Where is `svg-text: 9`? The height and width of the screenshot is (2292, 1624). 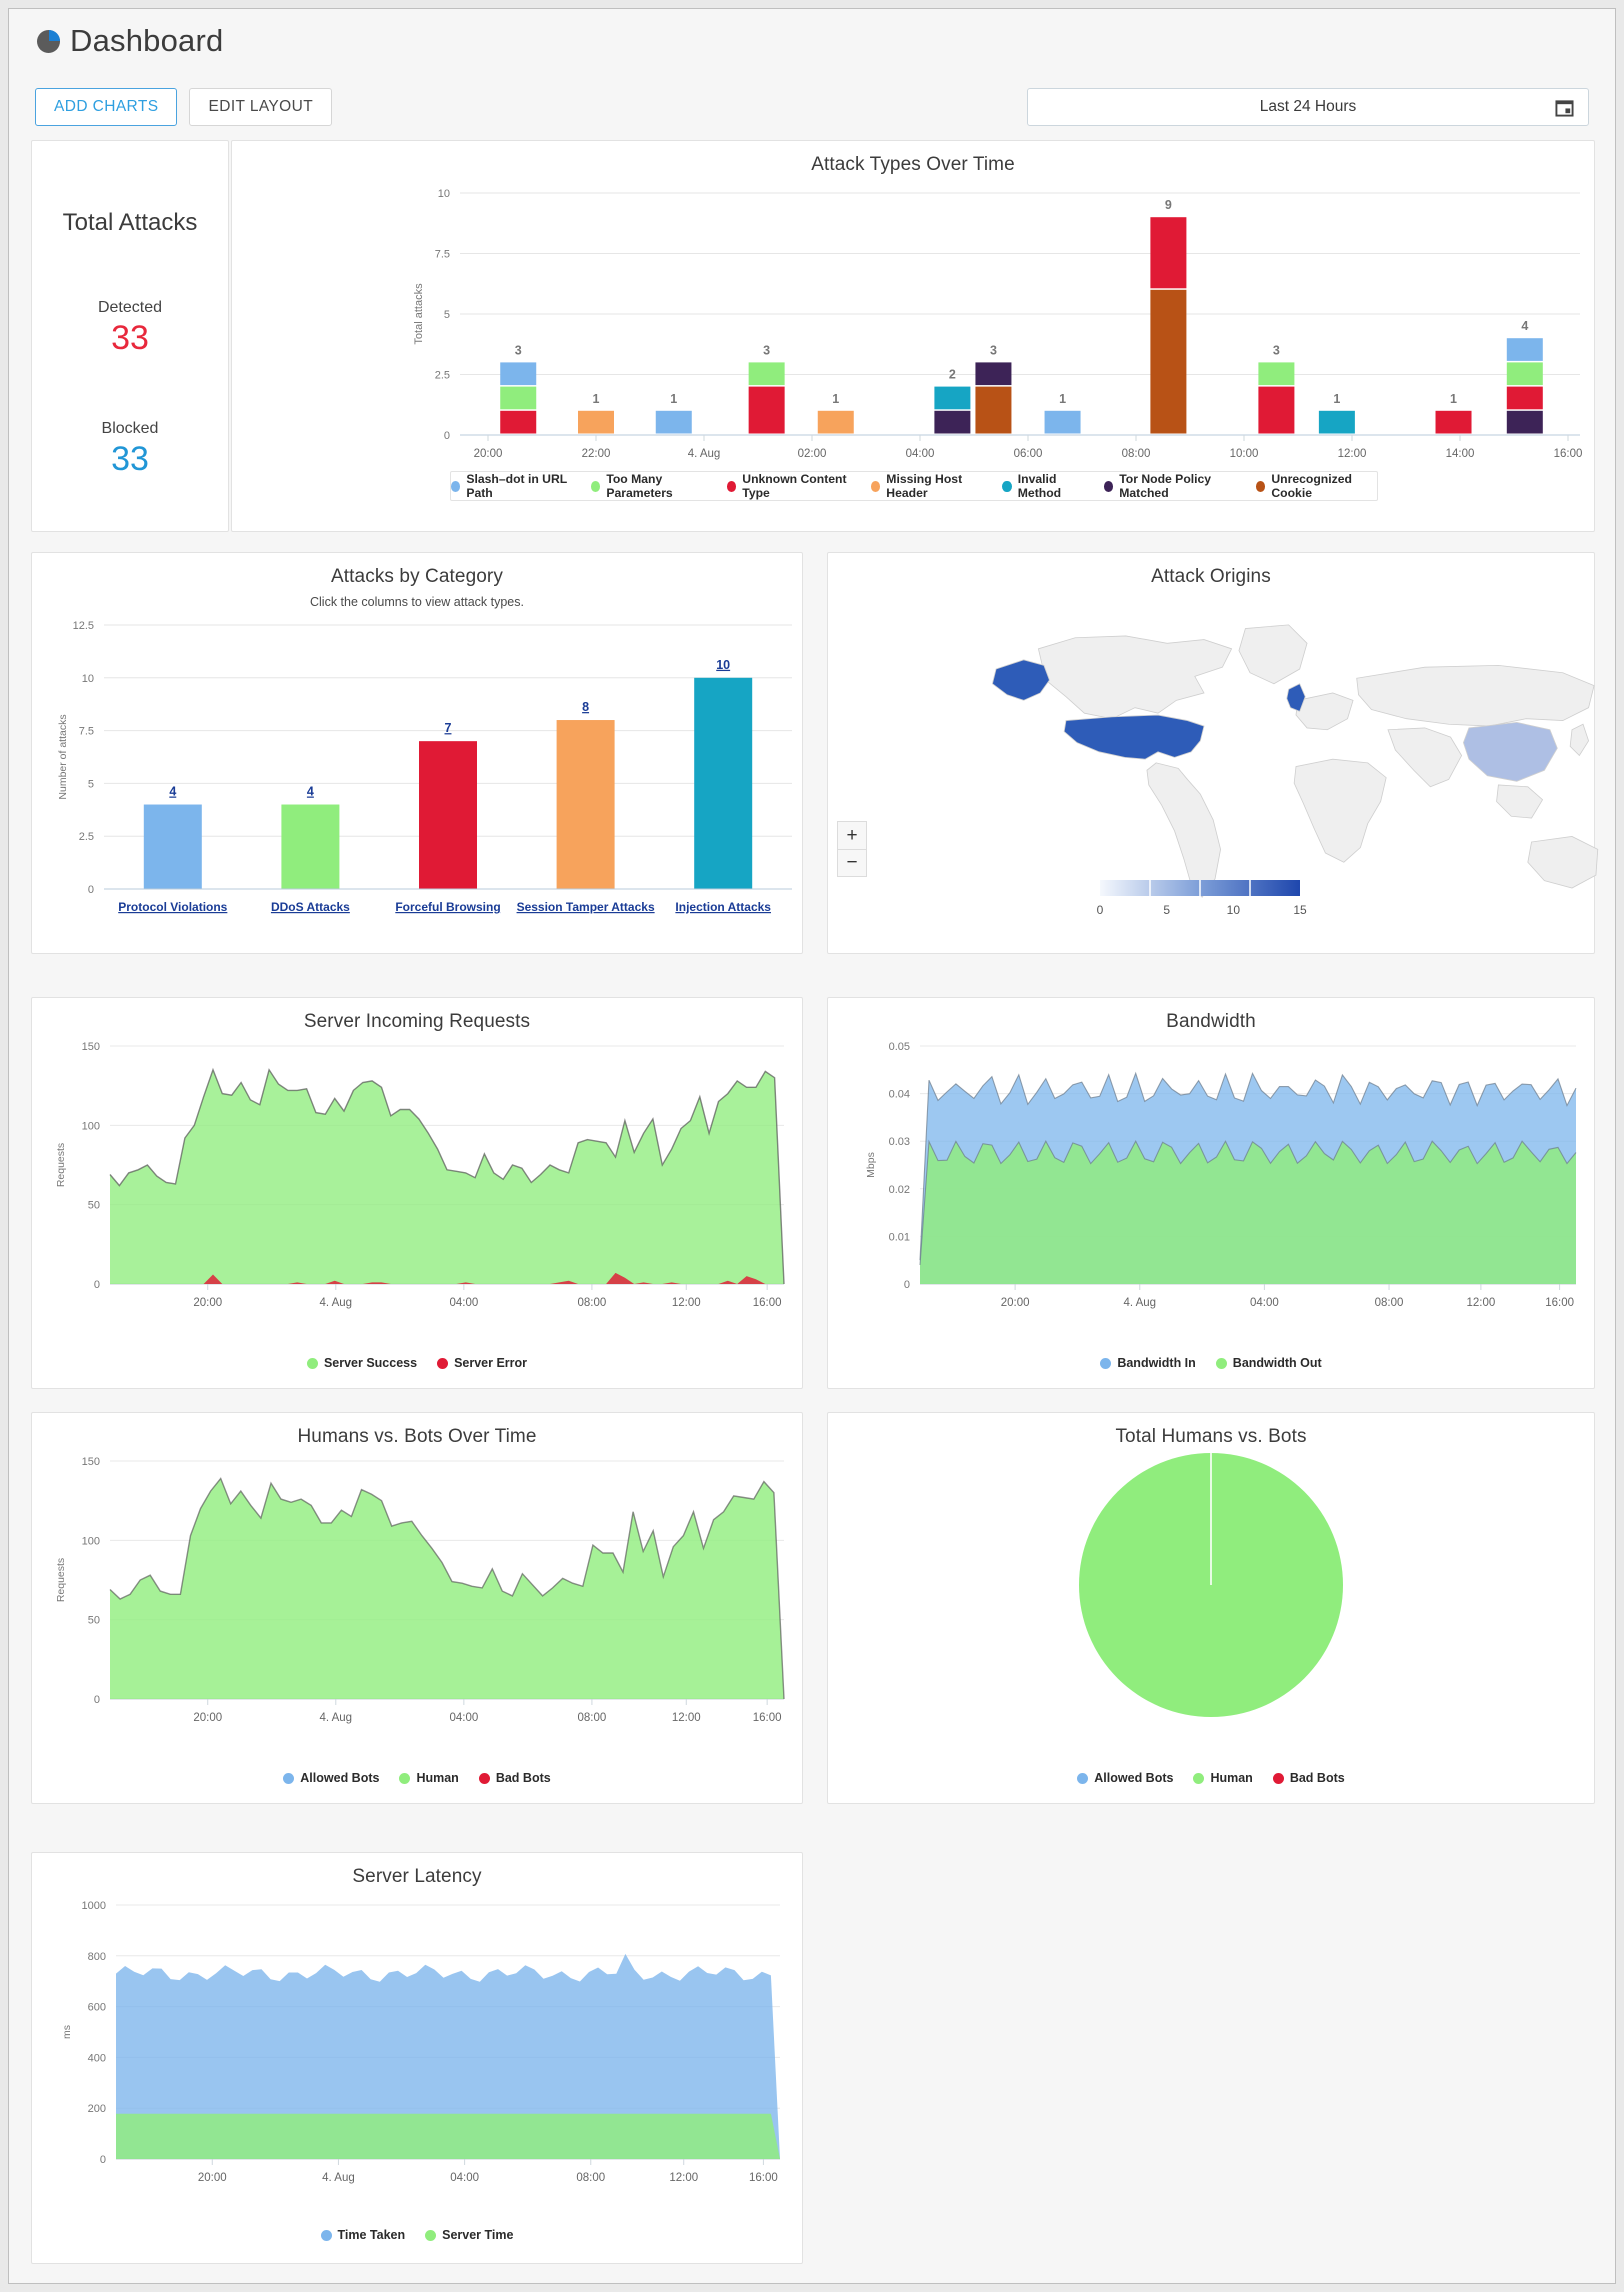 svg-text: 9 is located at coordinates (1168, 205).